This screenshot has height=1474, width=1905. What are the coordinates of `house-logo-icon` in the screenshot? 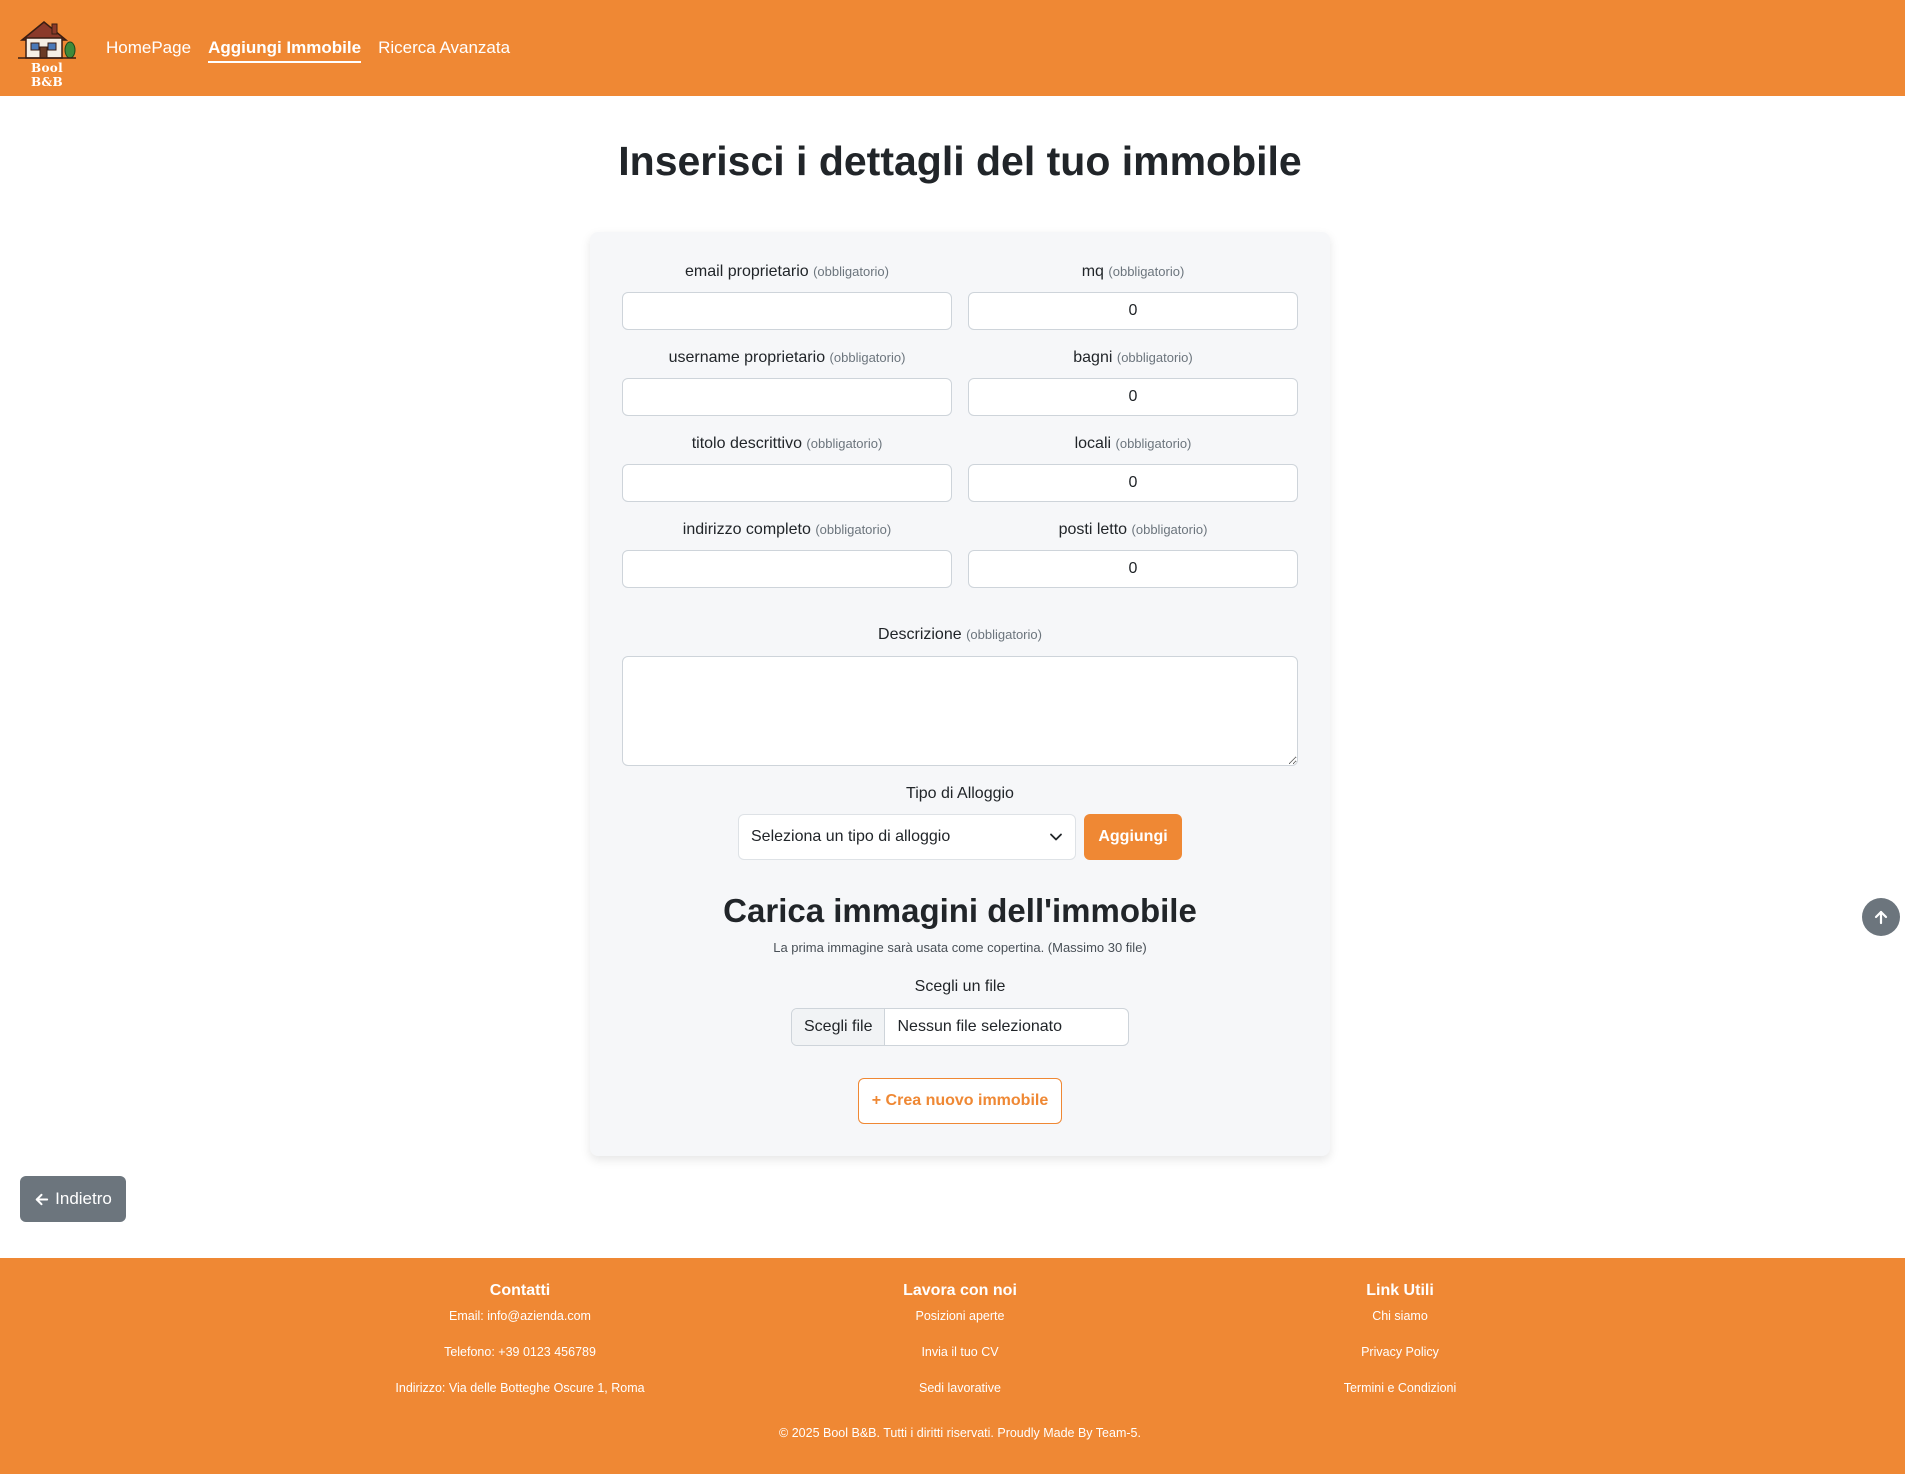 It's located at (47, 40).